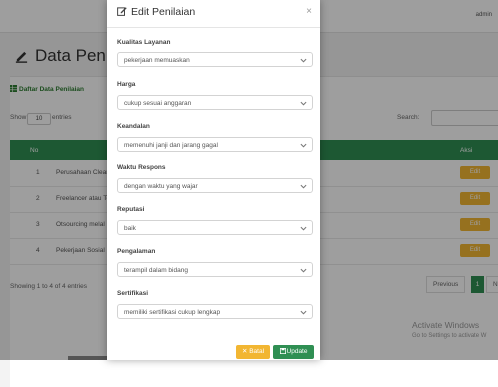 The height and width of the screenshot is (387, 498). I want to click on select-value: cukup sesuai anggaran, so click(158, 103).